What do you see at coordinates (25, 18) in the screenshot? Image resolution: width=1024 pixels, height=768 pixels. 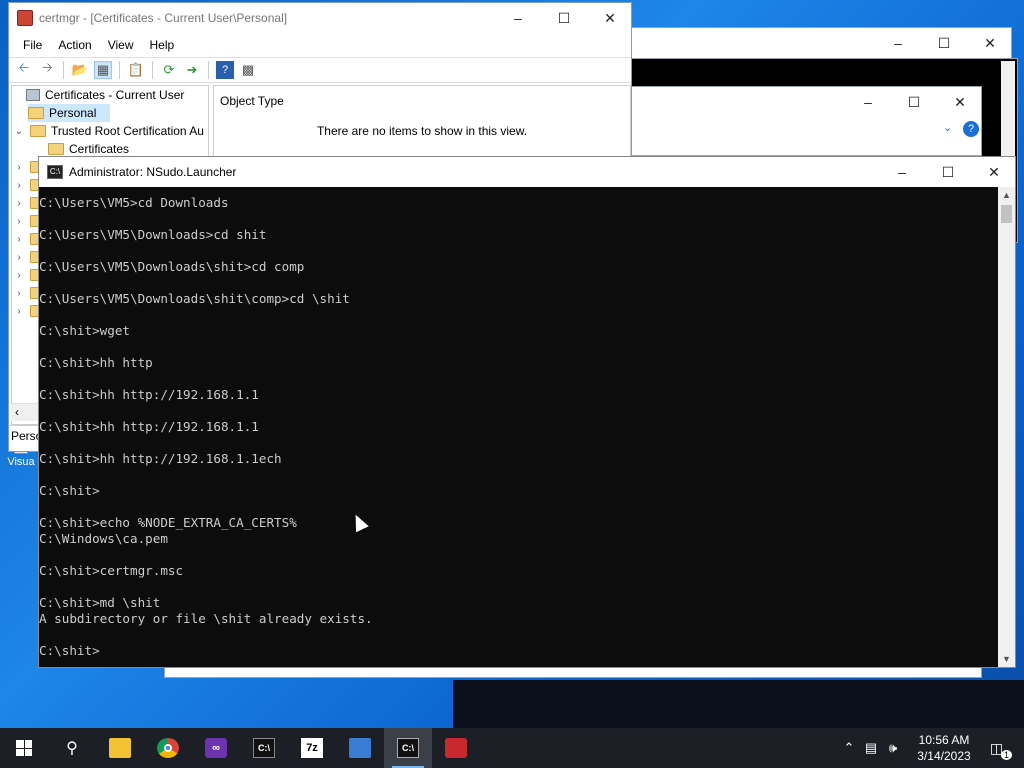 I see `certmgr-app-icon` at bounding box center [25, 18].